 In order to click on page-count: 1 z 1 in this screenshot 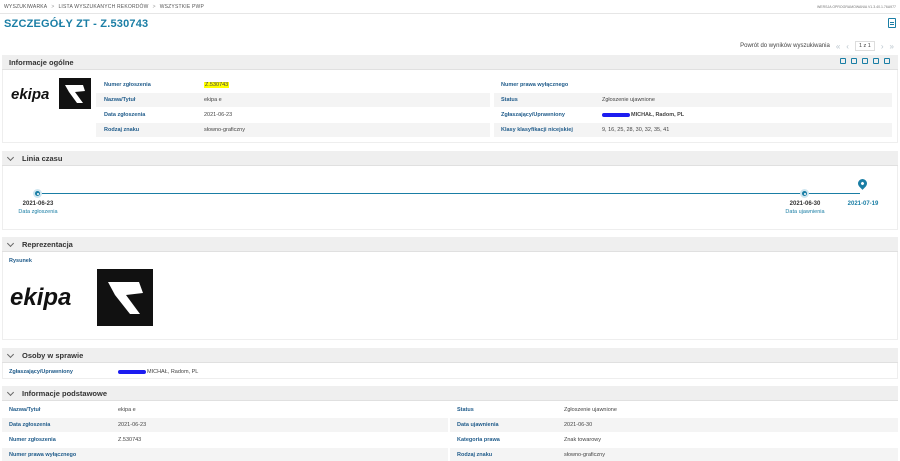, I will do `click(864, 46)`.